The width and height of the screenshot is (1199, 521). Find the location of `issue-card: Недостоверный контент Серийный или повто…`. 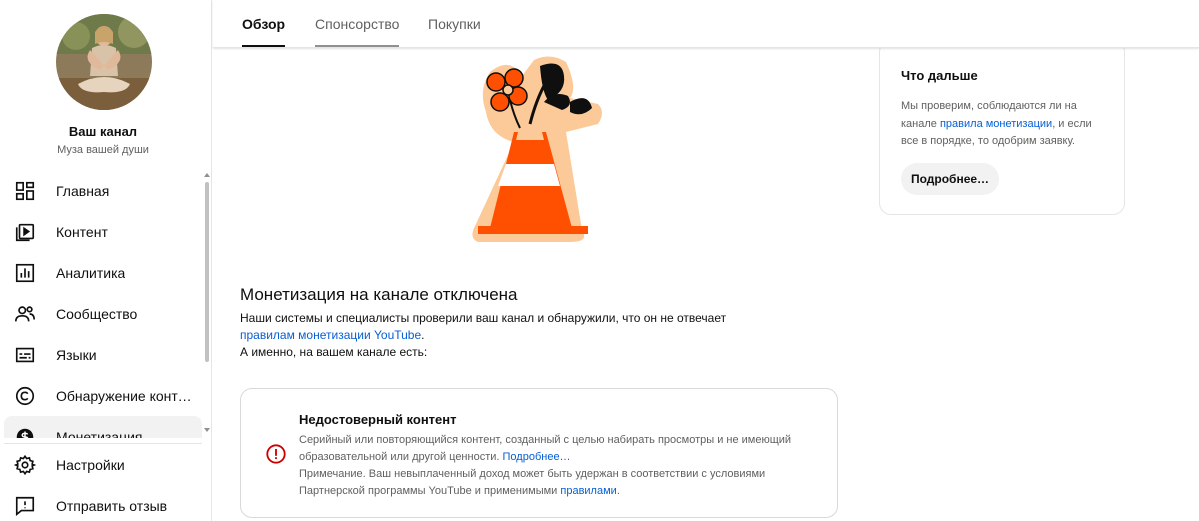

issue-card: Недостоверный контент Серийный или повто… is located at coordinates (539, 453).